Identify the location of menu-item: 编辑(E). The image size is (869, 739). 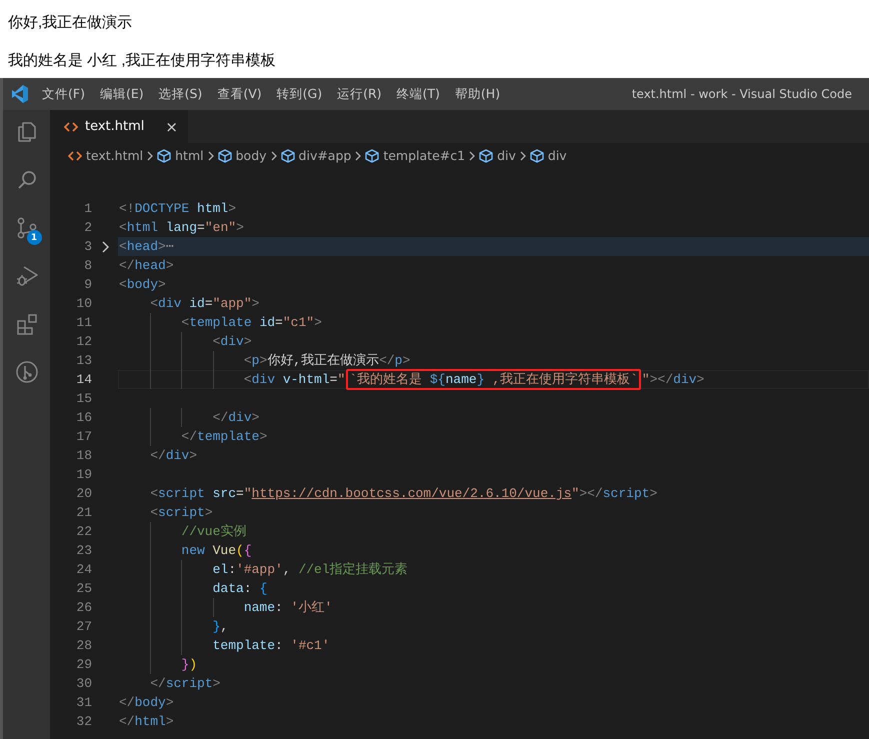
(121, 94).